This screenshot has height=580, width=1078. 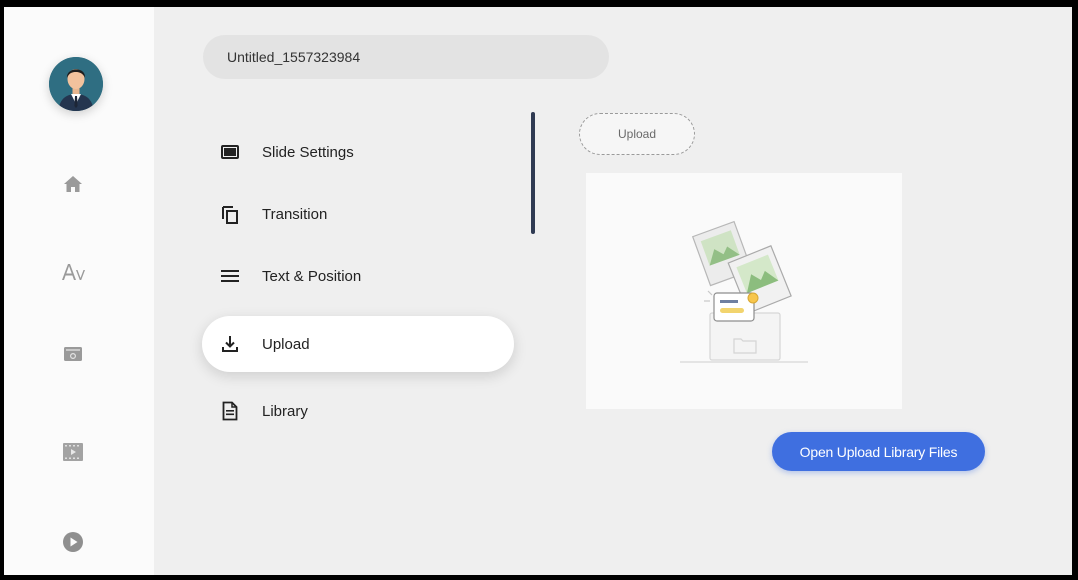 What do you see at coordinates (285, 411) in the screenshot?
I see `menu-item-label: Library` at bounding box center [285, 411].